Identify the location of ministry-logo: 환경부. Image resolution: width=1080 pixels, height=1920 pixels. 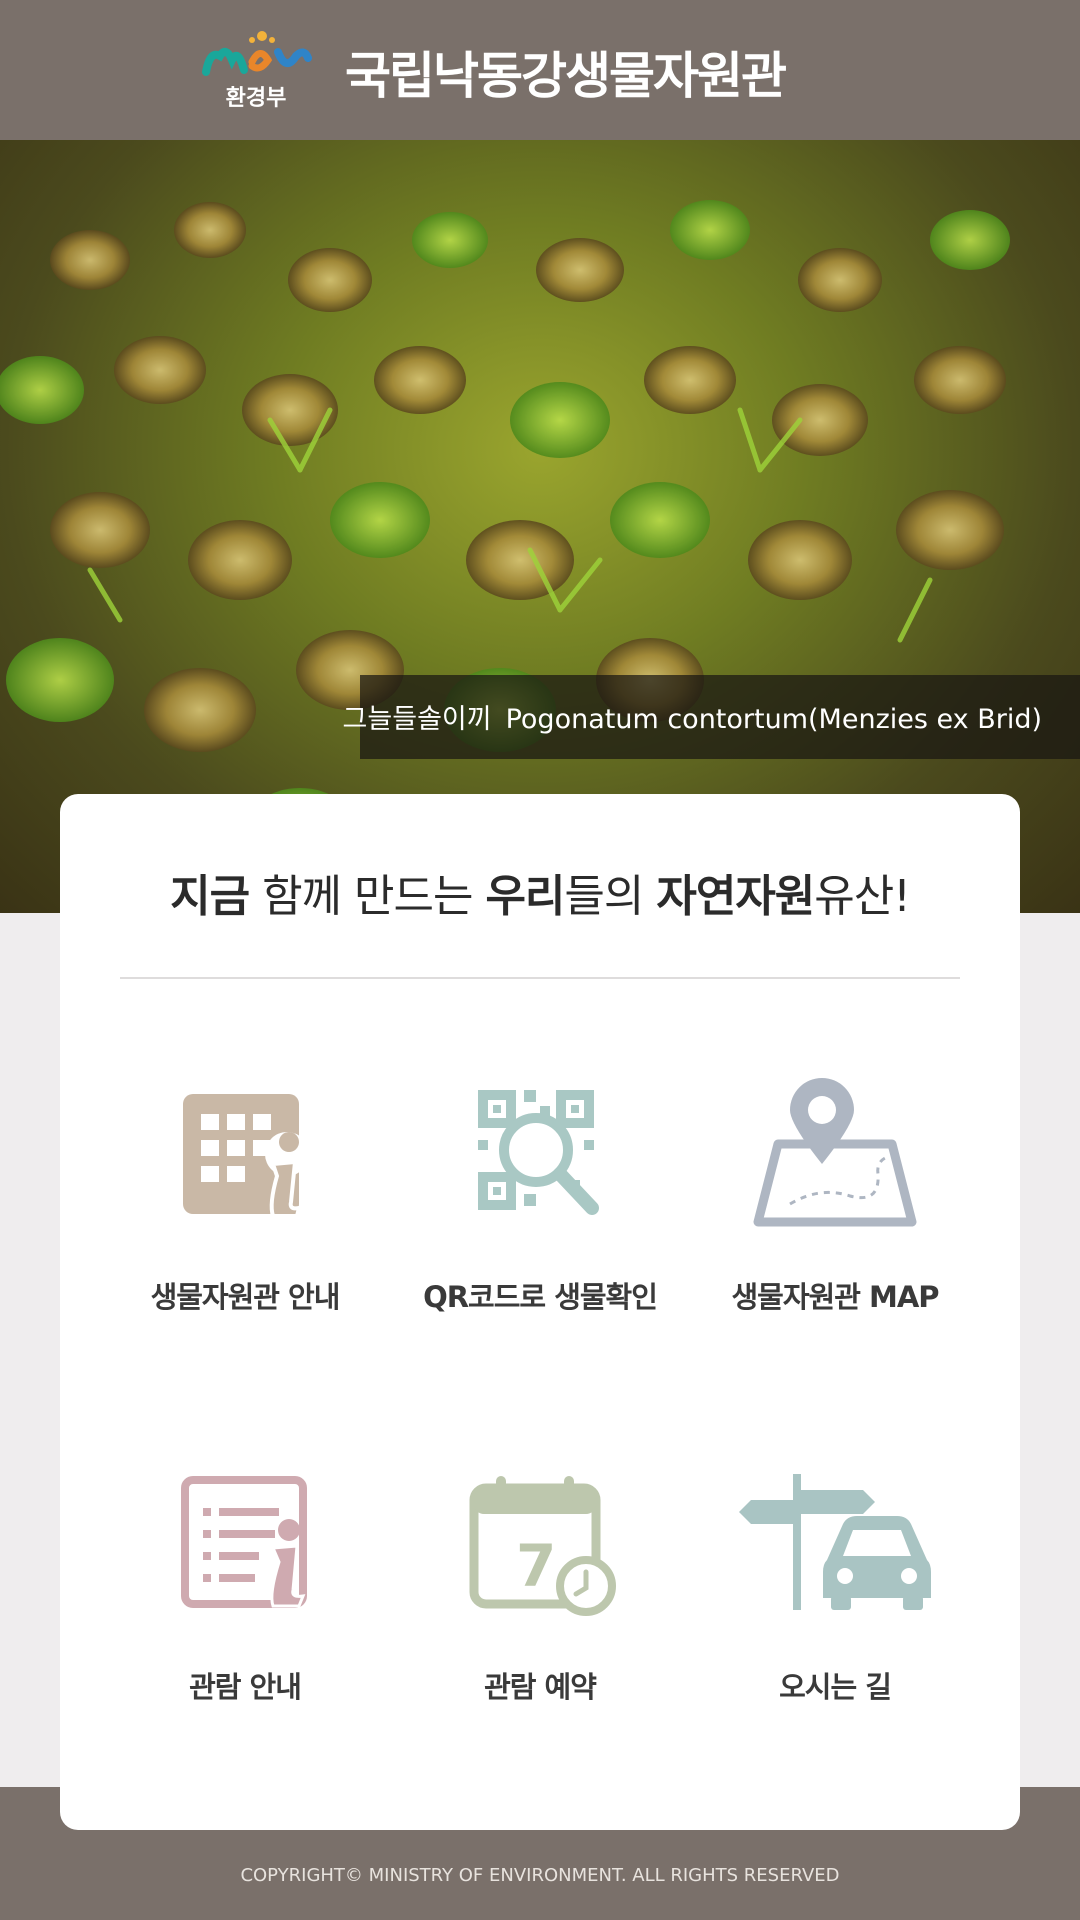
(256, 70).